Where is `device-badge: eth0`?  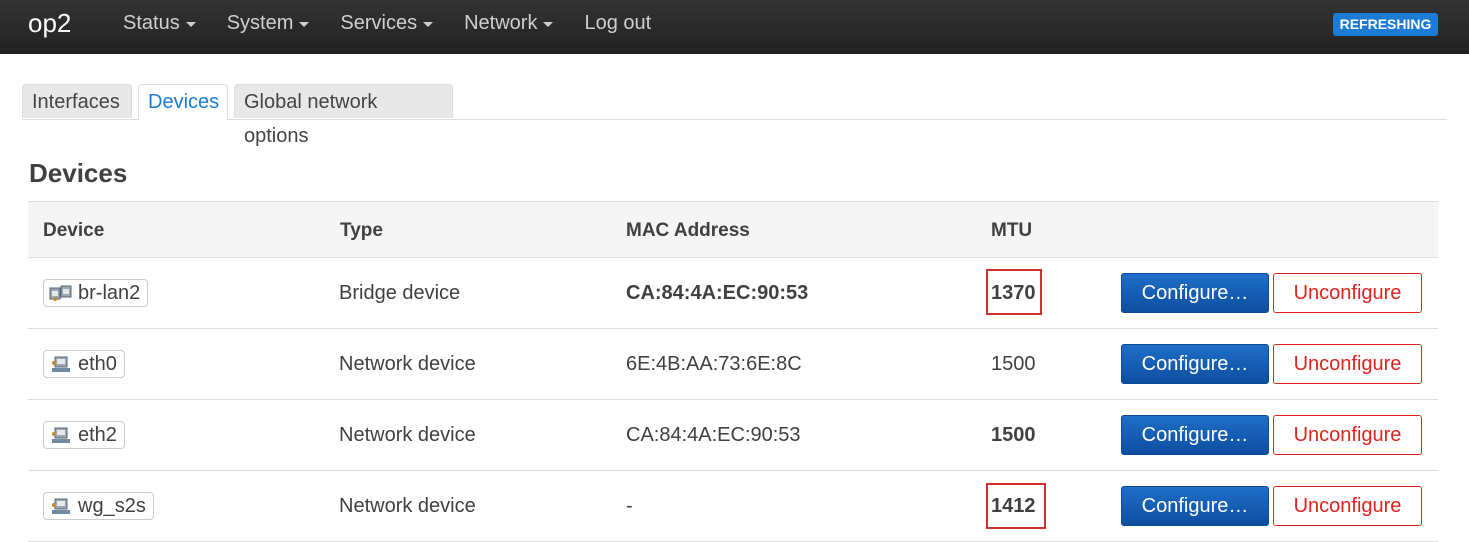
device-badge: eth0 is located at coordinates (84, 364).